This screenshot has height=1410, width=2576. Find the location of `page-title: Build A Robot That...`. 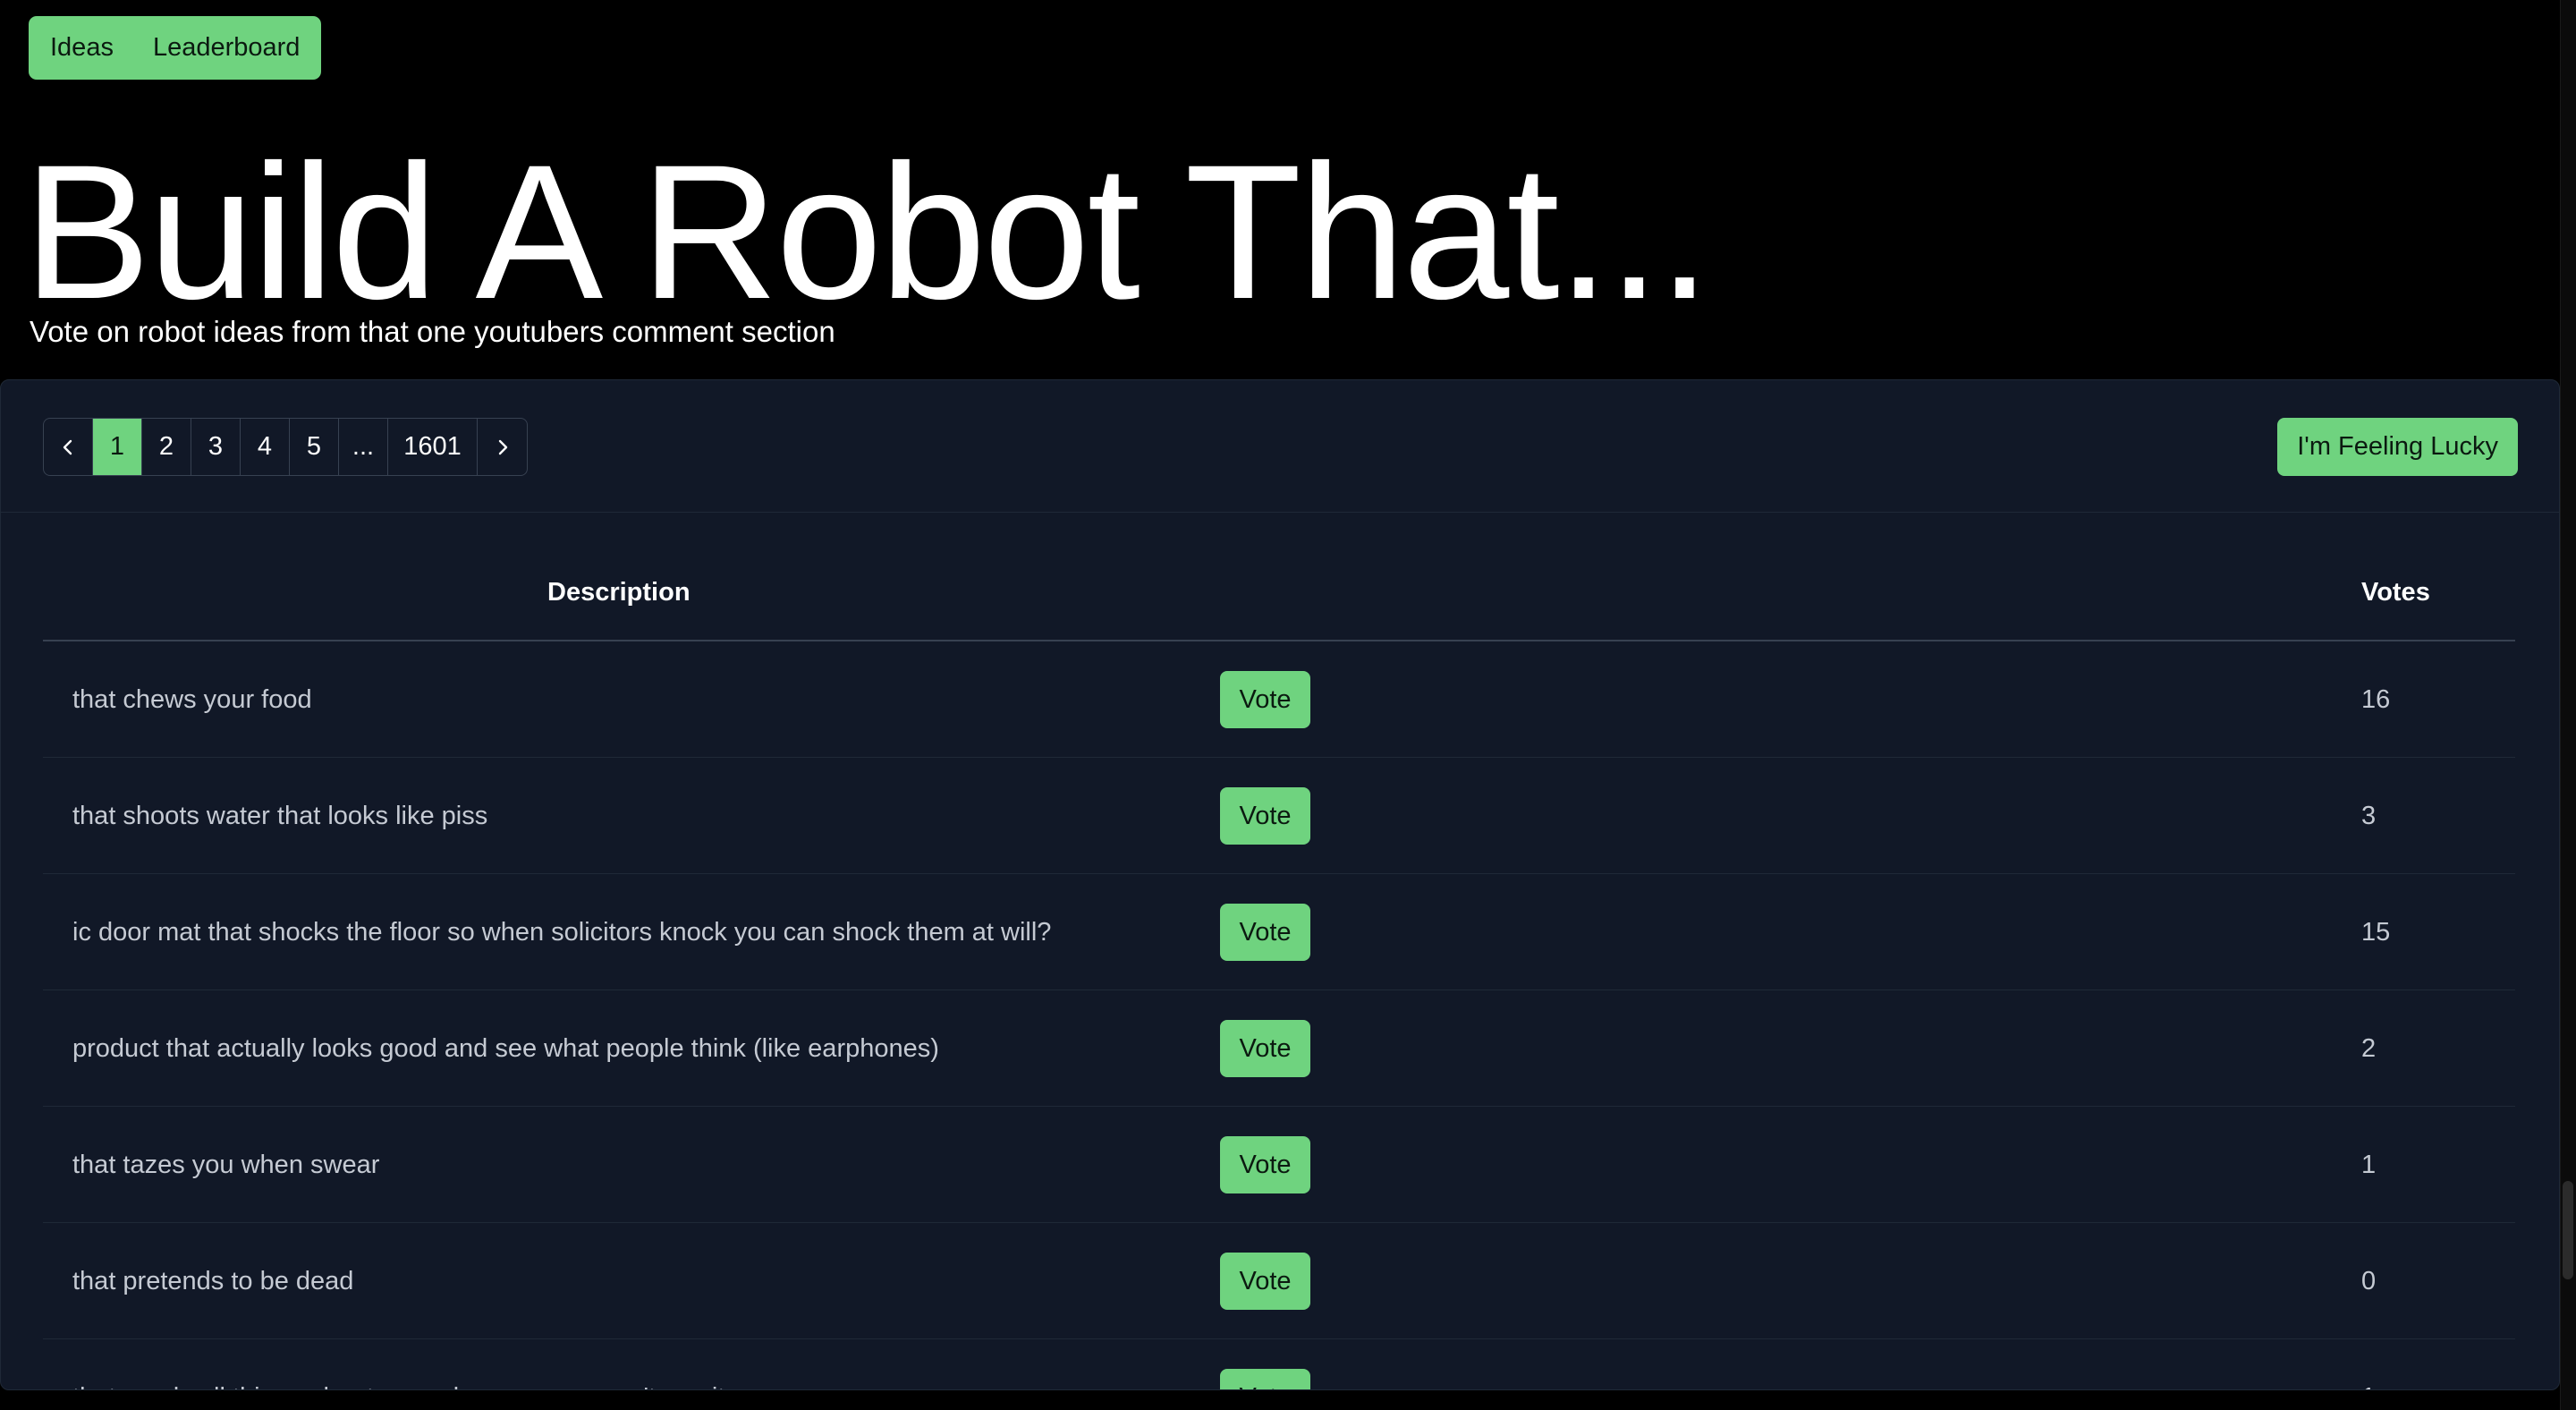

page-title: Build A Robot That... is located at coordinates (867, 232).